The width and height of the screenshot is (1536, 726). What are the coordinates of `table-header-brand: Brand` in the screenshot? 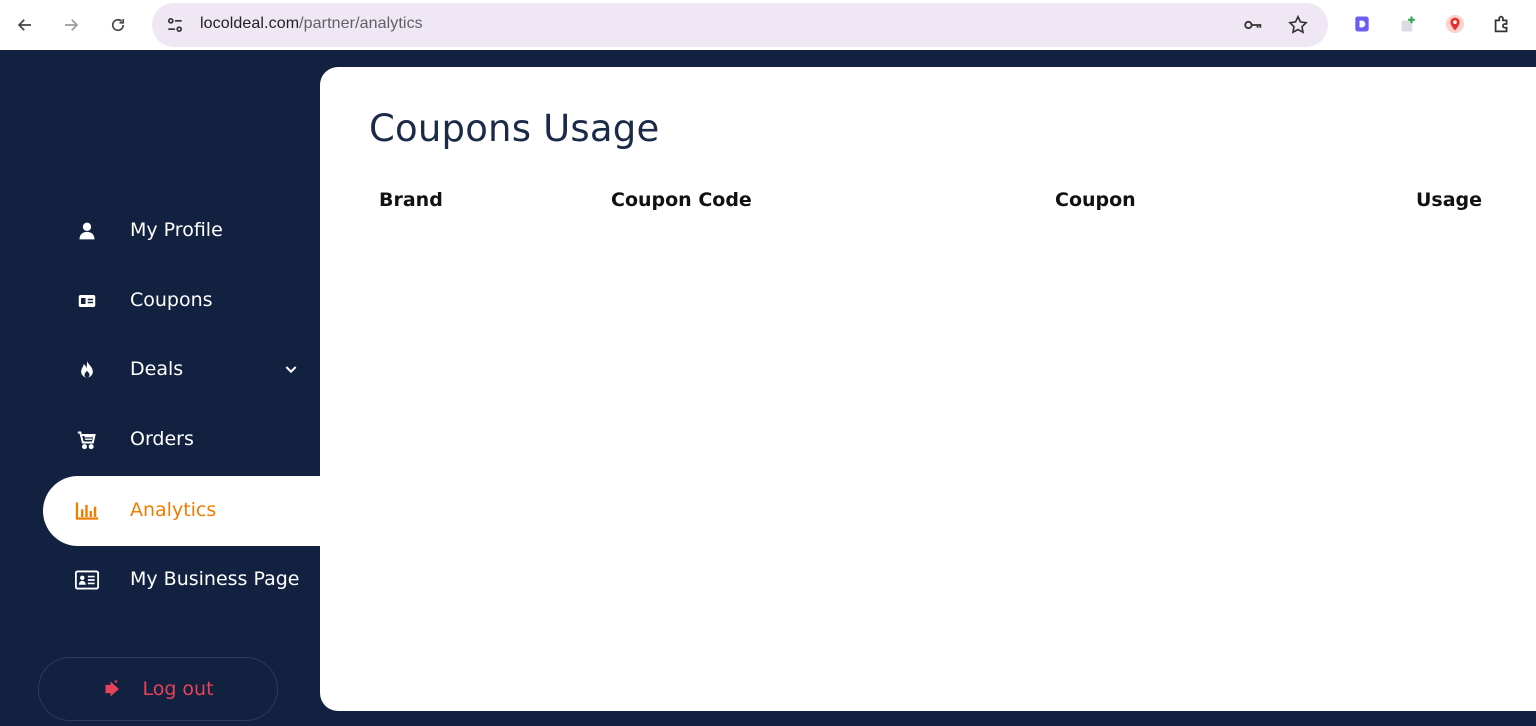 It's located at (411, 200).